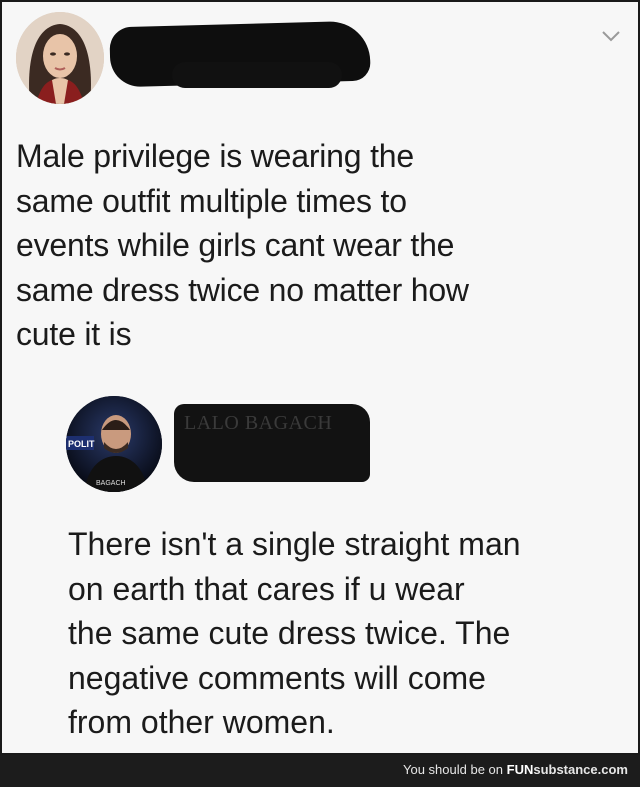  What do you see at coordinates (114, 444) in the screenshot?
I see `reply-avatar: POLIT BAGACH` at bounding box center [114, 444].